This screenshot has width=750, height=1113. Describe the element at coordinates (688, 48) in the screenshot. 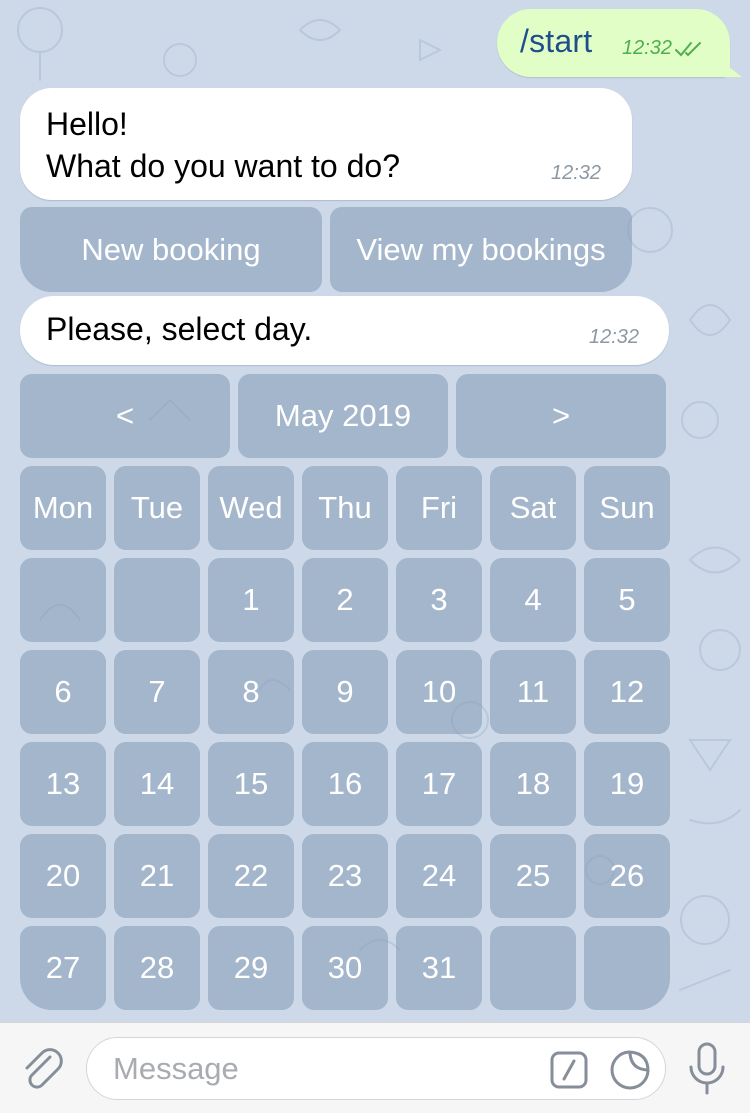

I see `read-checkmarks-icon` at that location.